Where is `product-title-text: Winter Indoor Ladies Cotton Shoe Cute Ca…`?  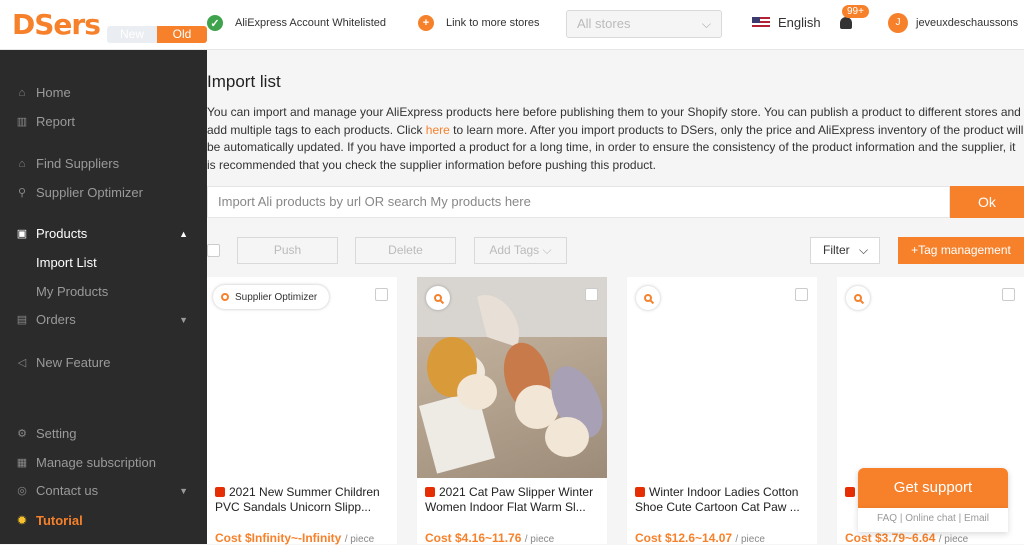
product-title-text: Winter Indoor Ladies Cotton Shoe Cute Ca… is located at coordinates (717, 499).